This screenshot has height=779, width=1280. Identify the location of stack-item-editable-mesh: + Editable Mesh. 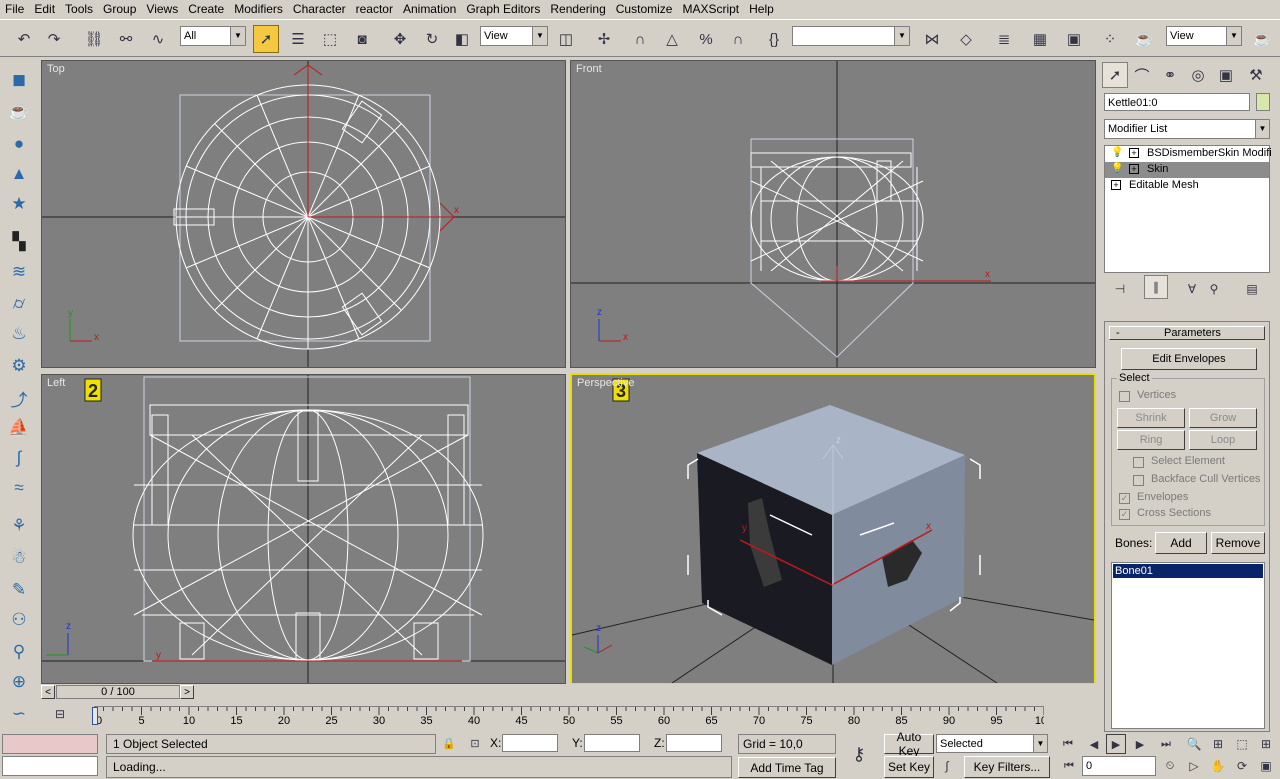
(1187, 186).